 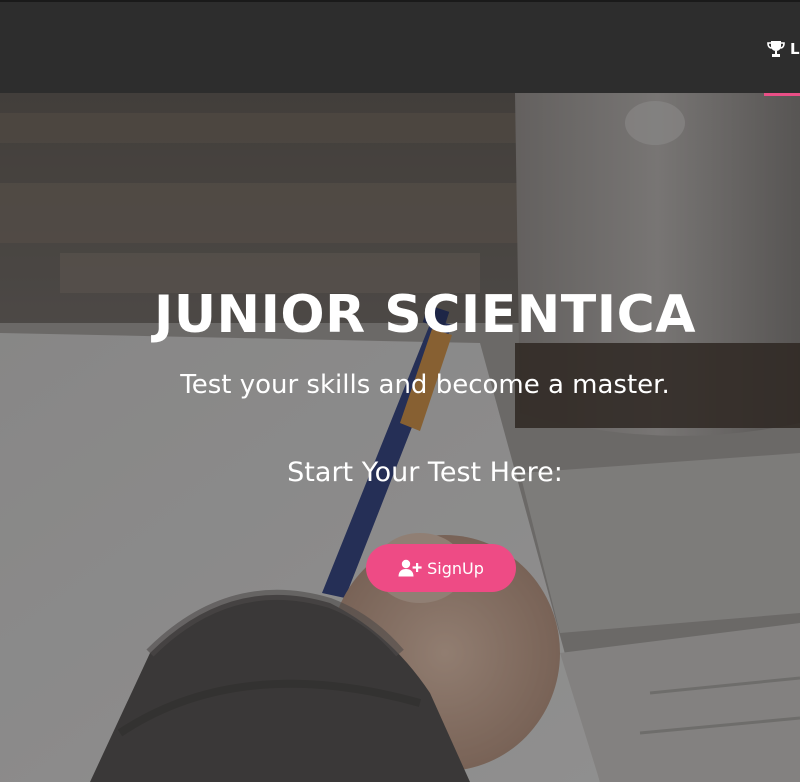 I want to click on nav-item-label: L, so click(x=795, y=49).